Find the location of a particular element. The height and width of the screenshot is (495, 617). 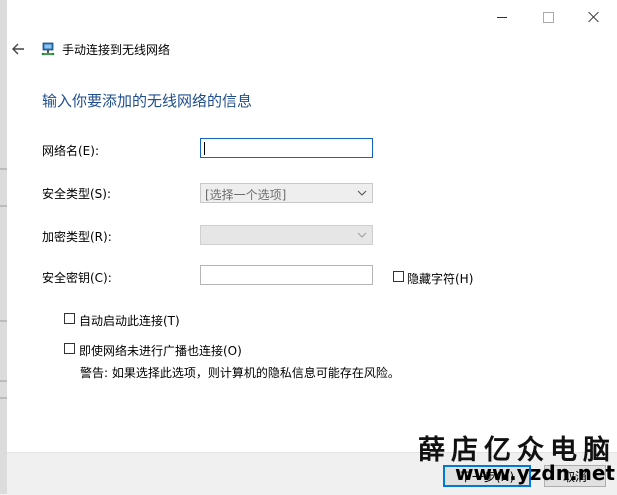

minimize-button is located at coordinates (502, 17).